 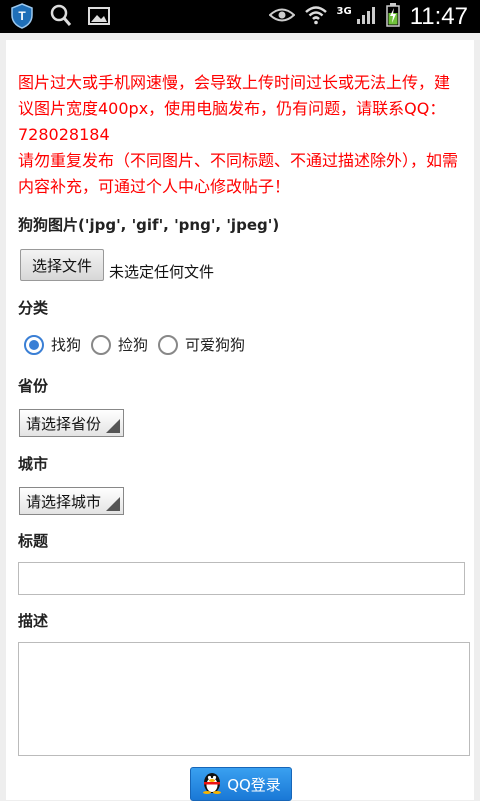 What do you see at coordinates (64, 423) in the screenshot?
I see `province-select-value: 请选择省份` at bounding box center [64, 423].